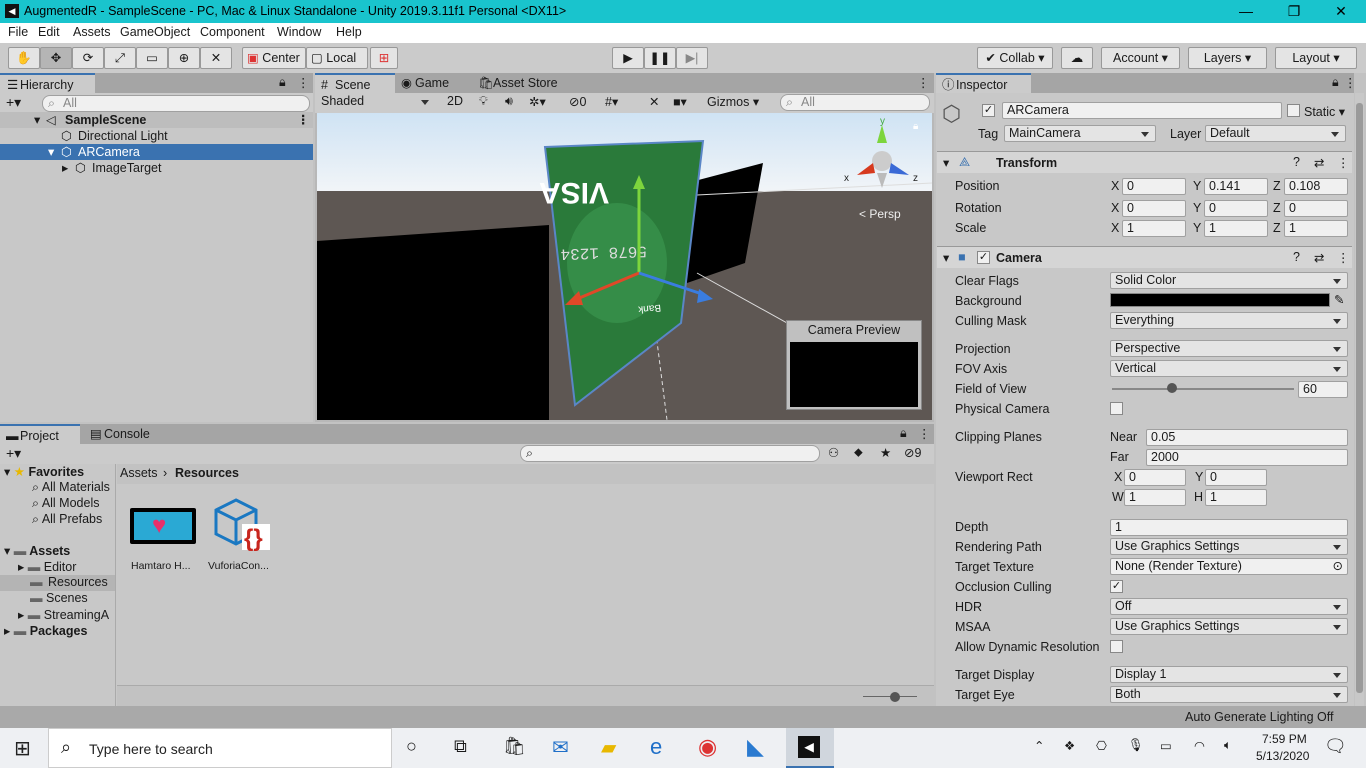  I want to click on tab-hierarchy: ☰ Hierarchy, so click(47, 83).